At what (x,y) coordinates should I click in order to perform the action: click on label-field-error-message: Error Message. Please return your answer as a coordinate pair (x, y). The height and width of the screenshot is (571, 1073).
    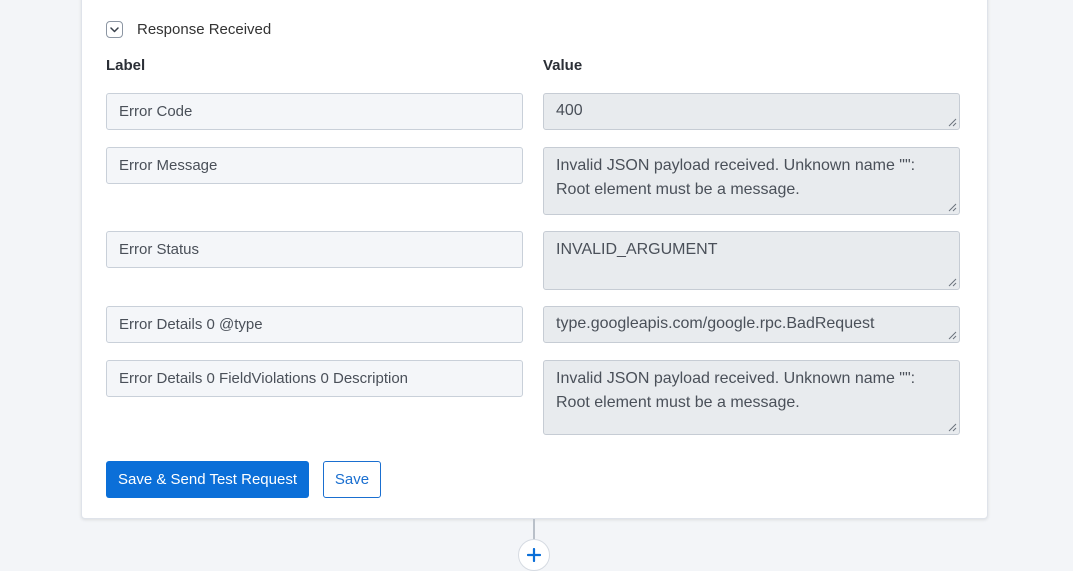
    Looking at the image, I should click on (314, 165).